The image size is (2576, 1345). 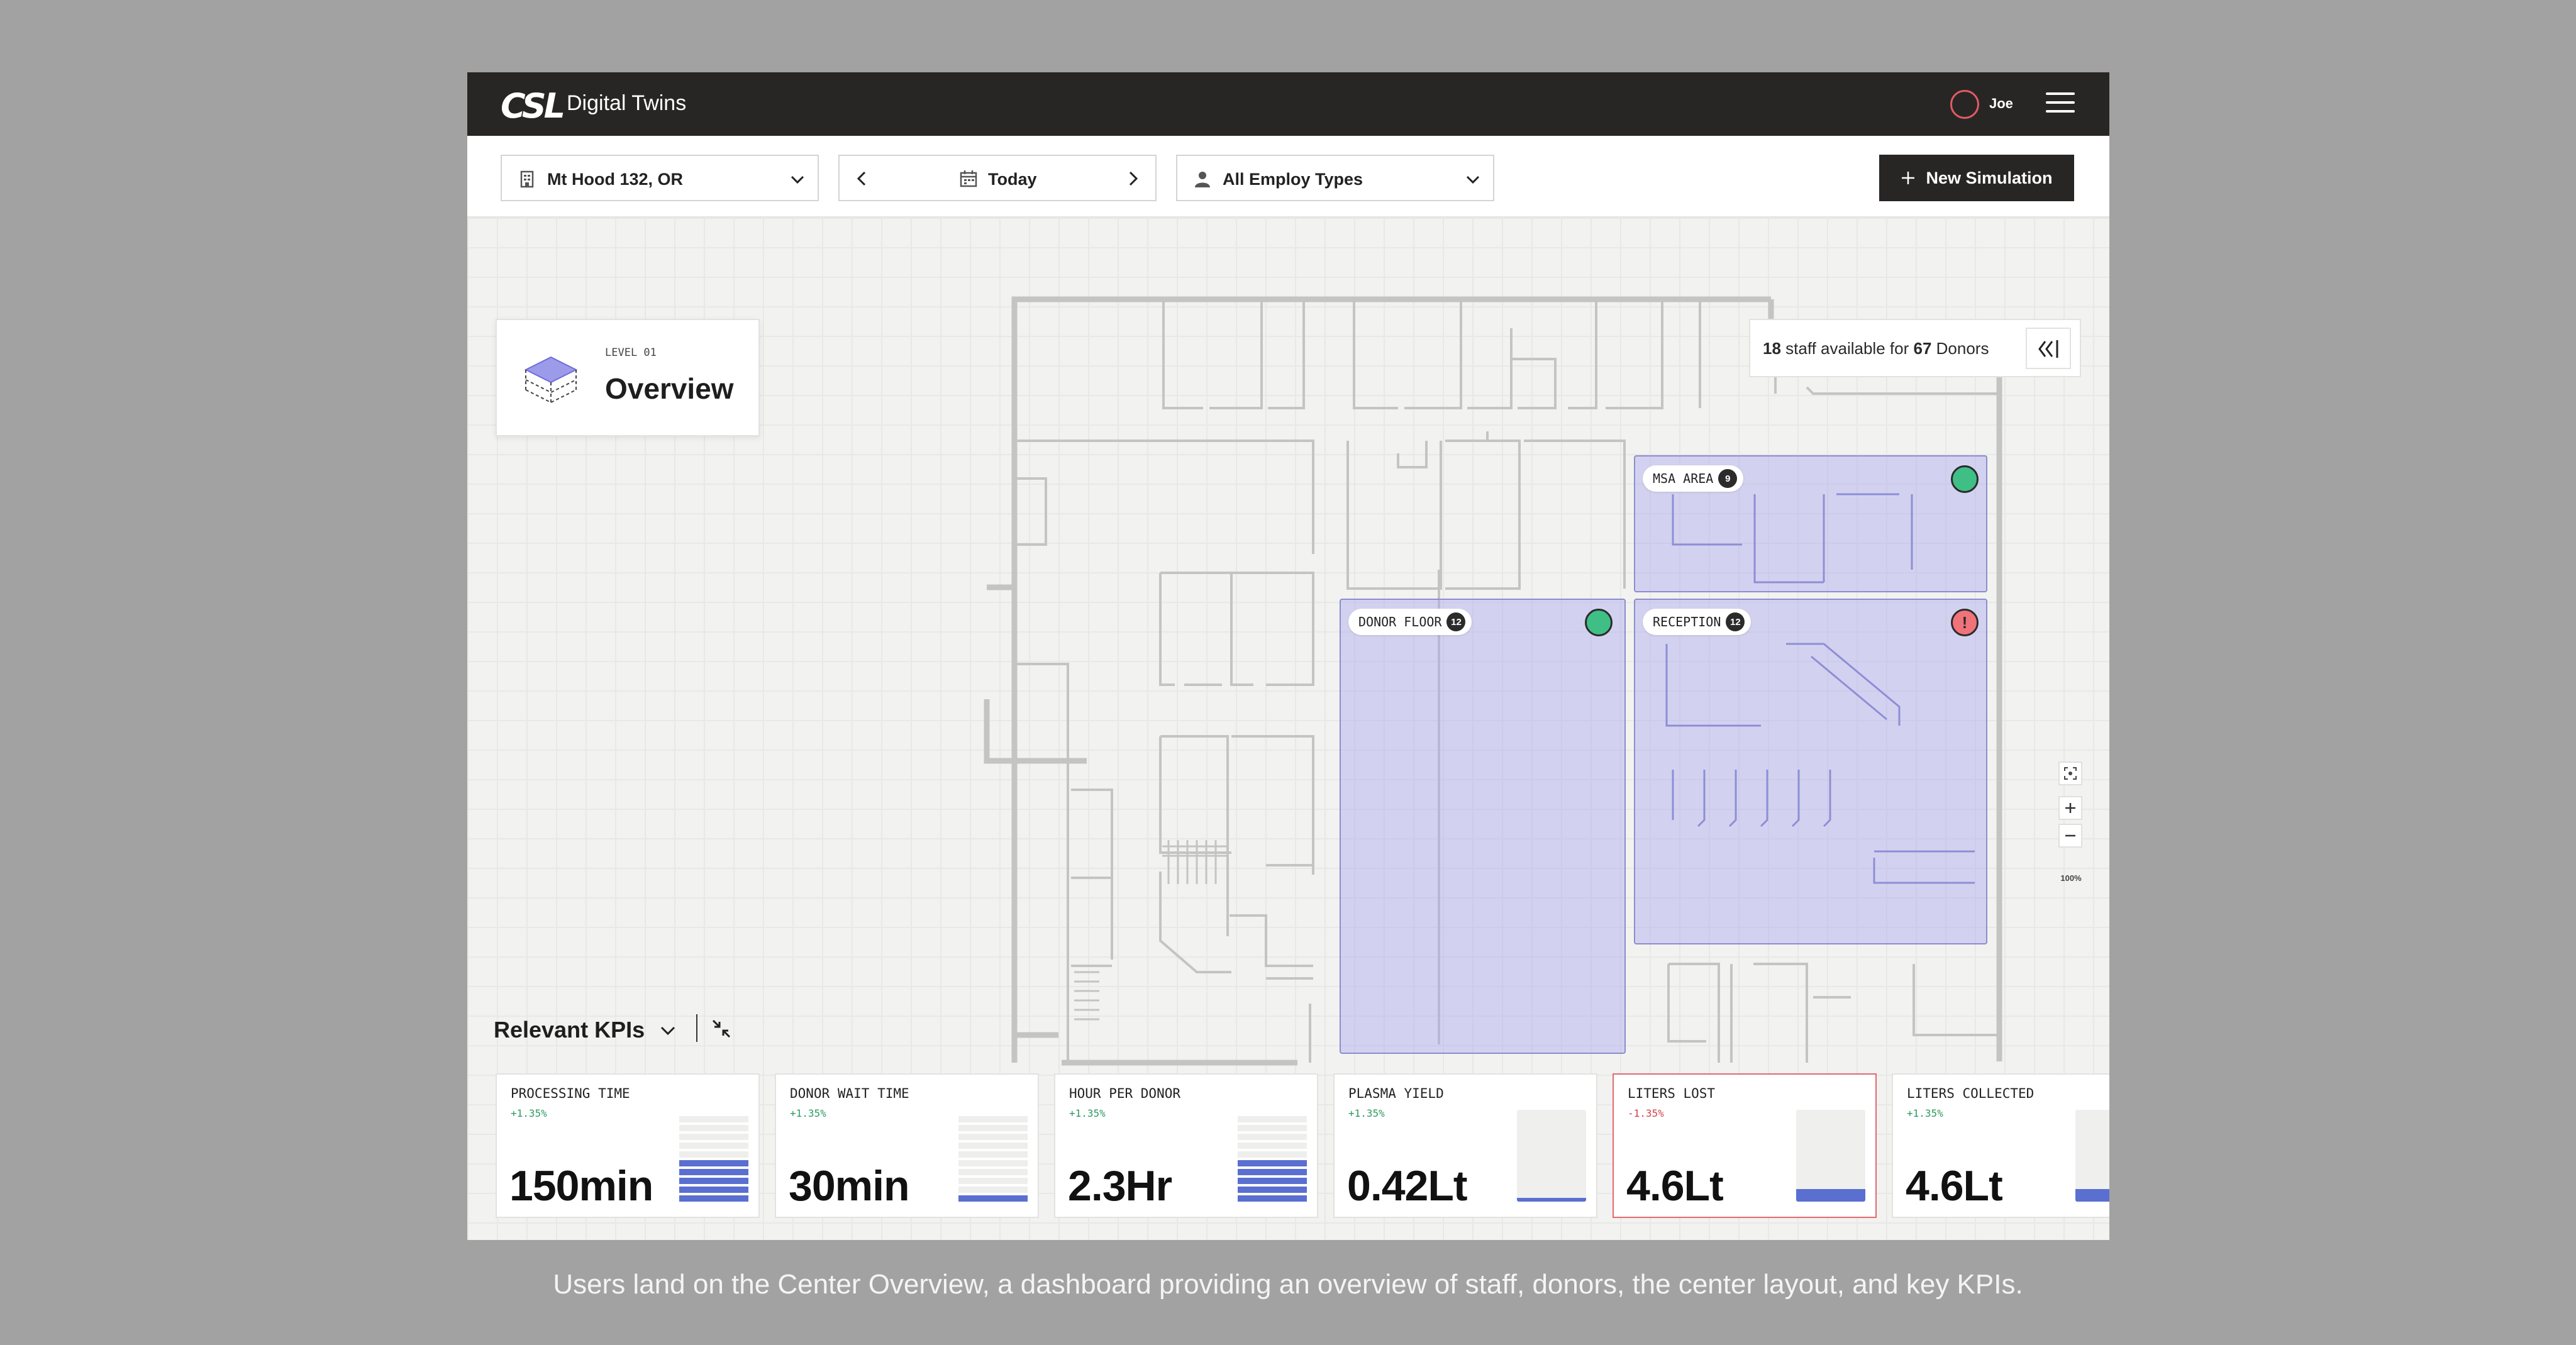 I want to click on divider, so click(x=696, y=1028).